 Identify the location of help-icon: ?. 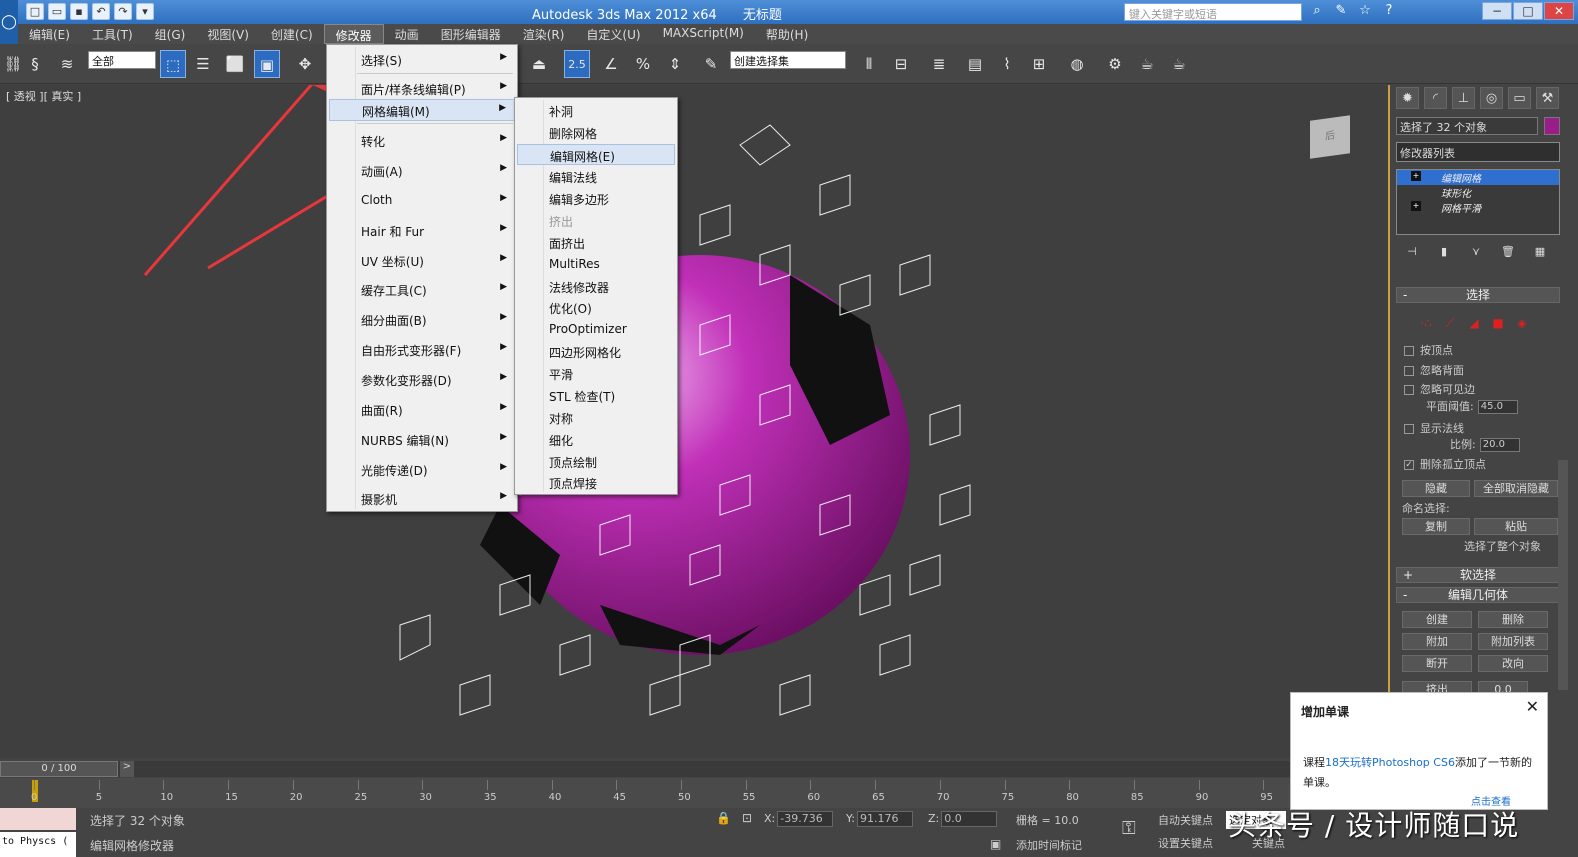
(1389, 12).